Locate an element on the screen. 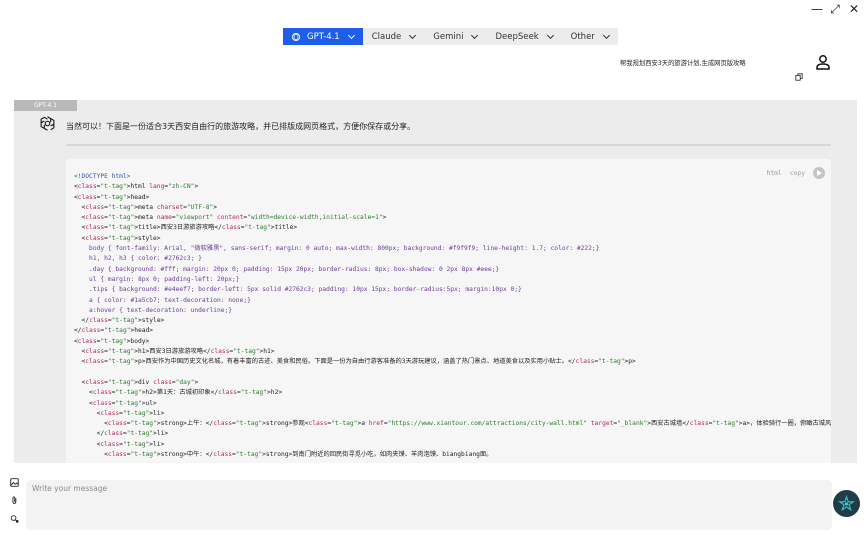  tab-other: Other is located at coordinates (590, 36).